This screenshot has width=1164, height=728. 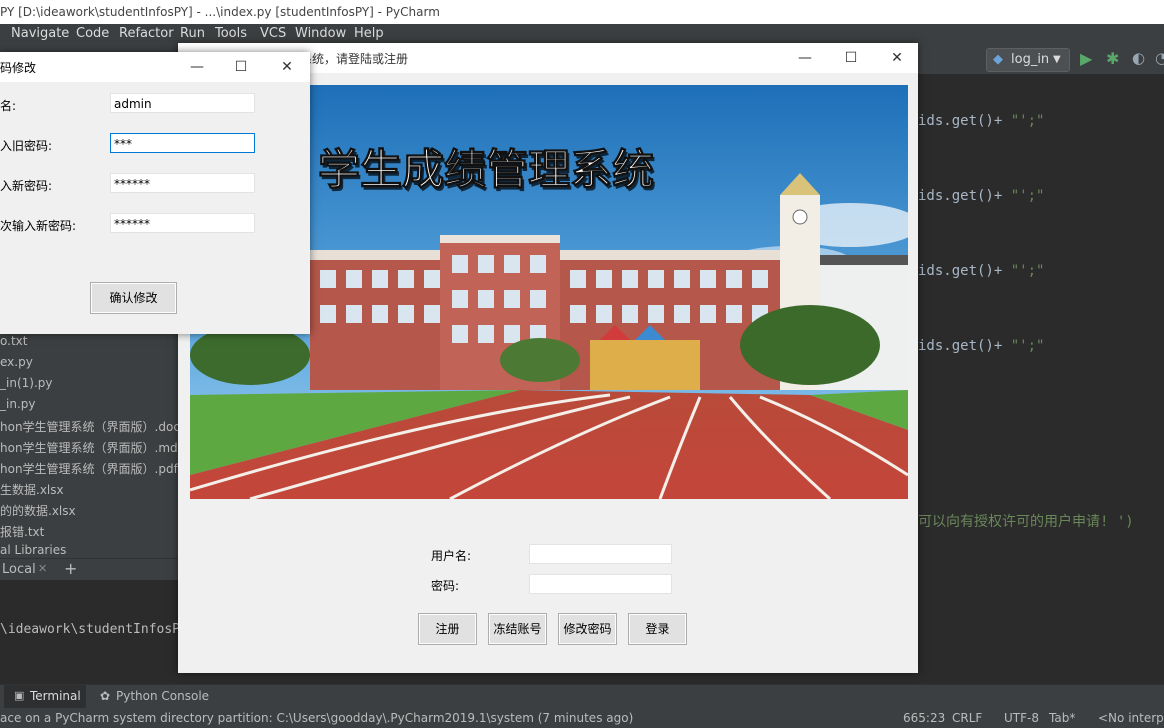 What do you see at coordinates (1062, 718) in the screenshot?
I see `indent-setting: Tab*` at bounding box center [1062, 718].